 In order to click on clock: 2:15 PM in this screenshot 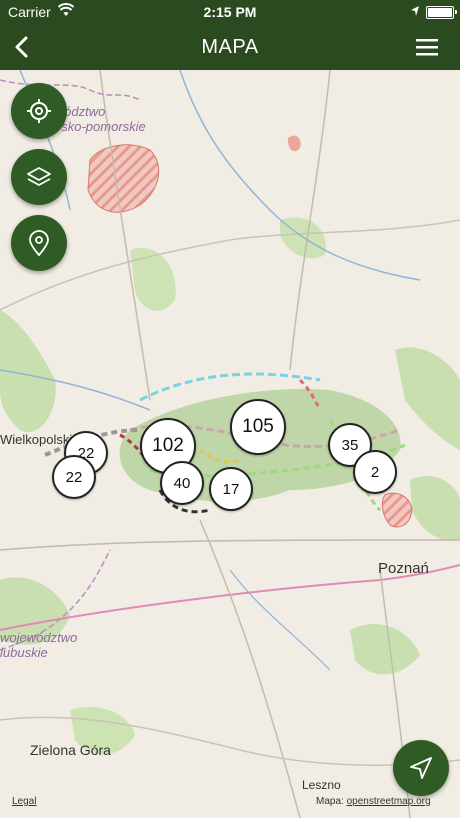, I will do `click(230, 12)`.